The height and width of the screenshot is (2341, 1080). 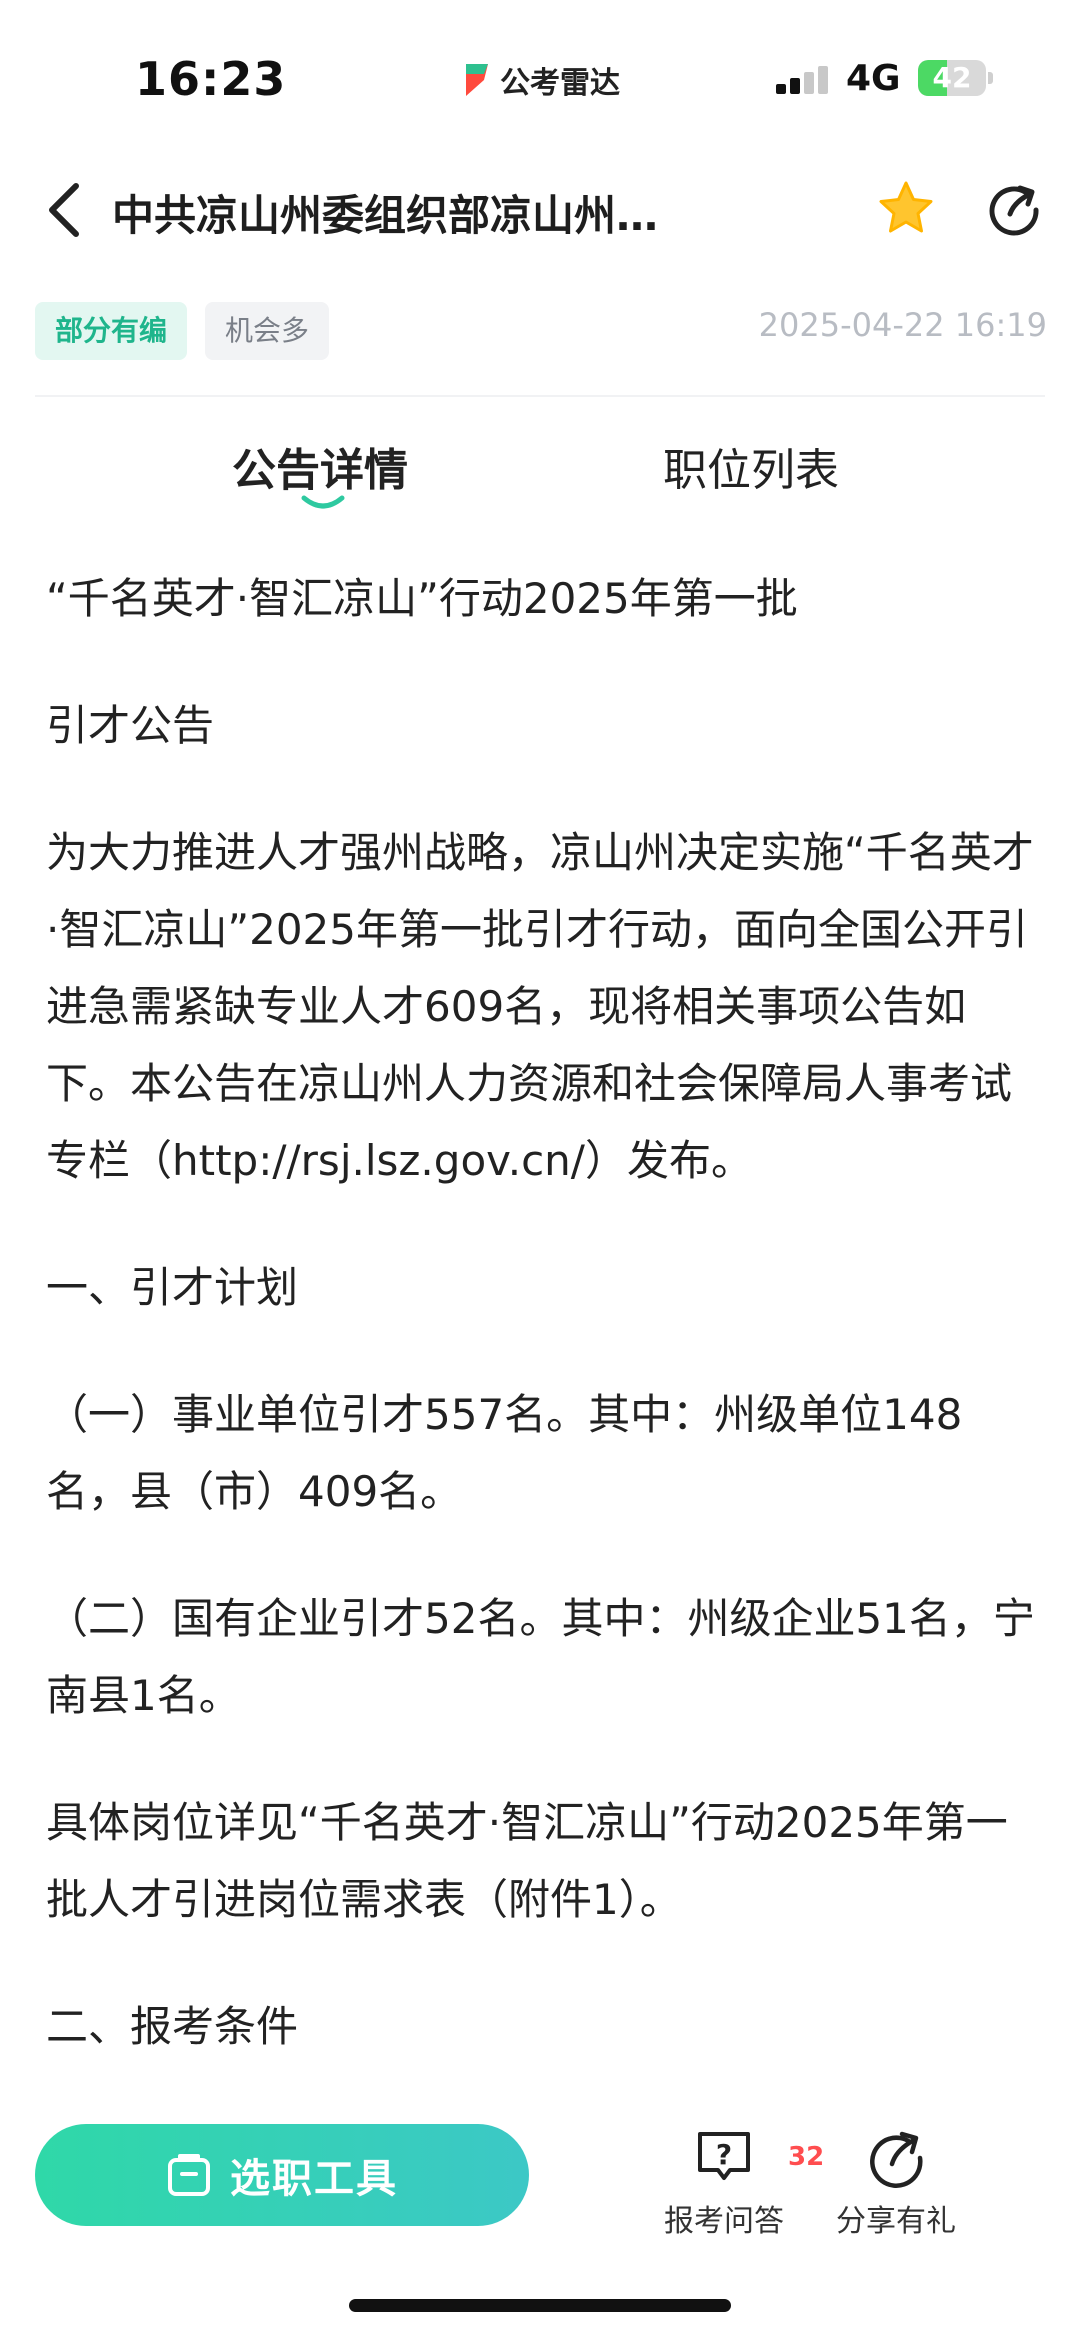 What do you see at coordinates (540, 470) in the screenshot?
I see `tab-bar: 公告详情 职位列表` at bounding box center [540, 470].